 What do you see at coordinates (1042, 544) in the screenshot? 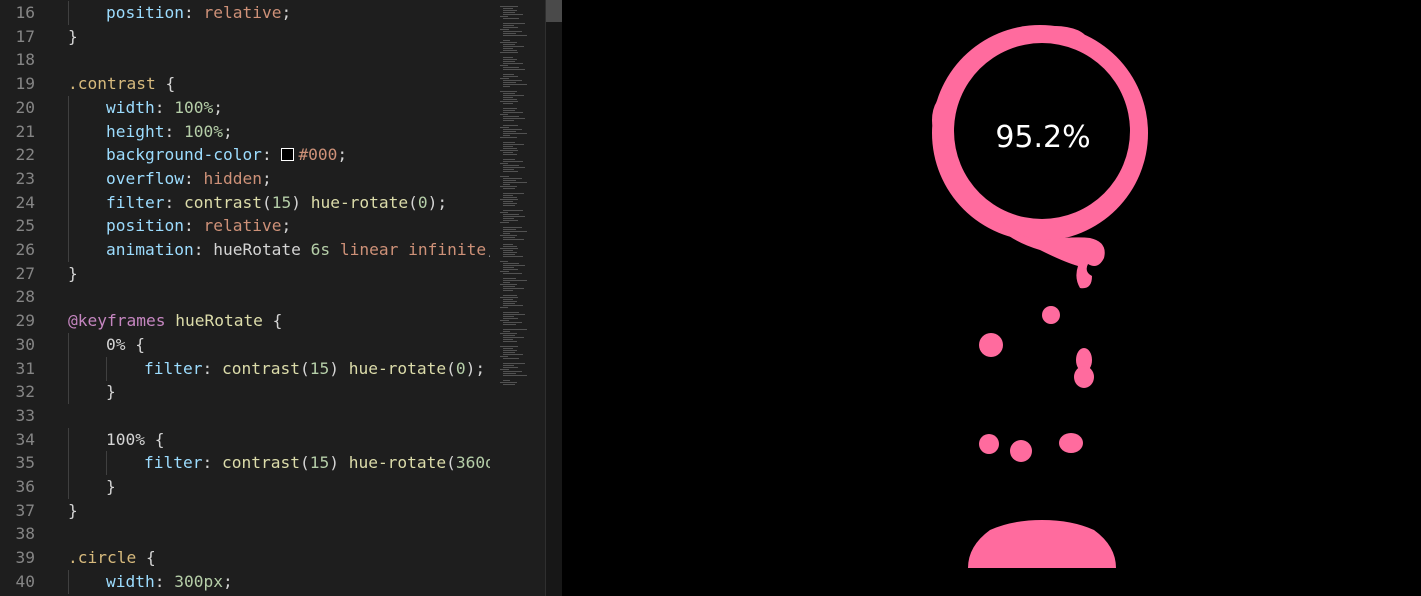
I see `liquid-pool-blob` at bounding box center [1042, 544].